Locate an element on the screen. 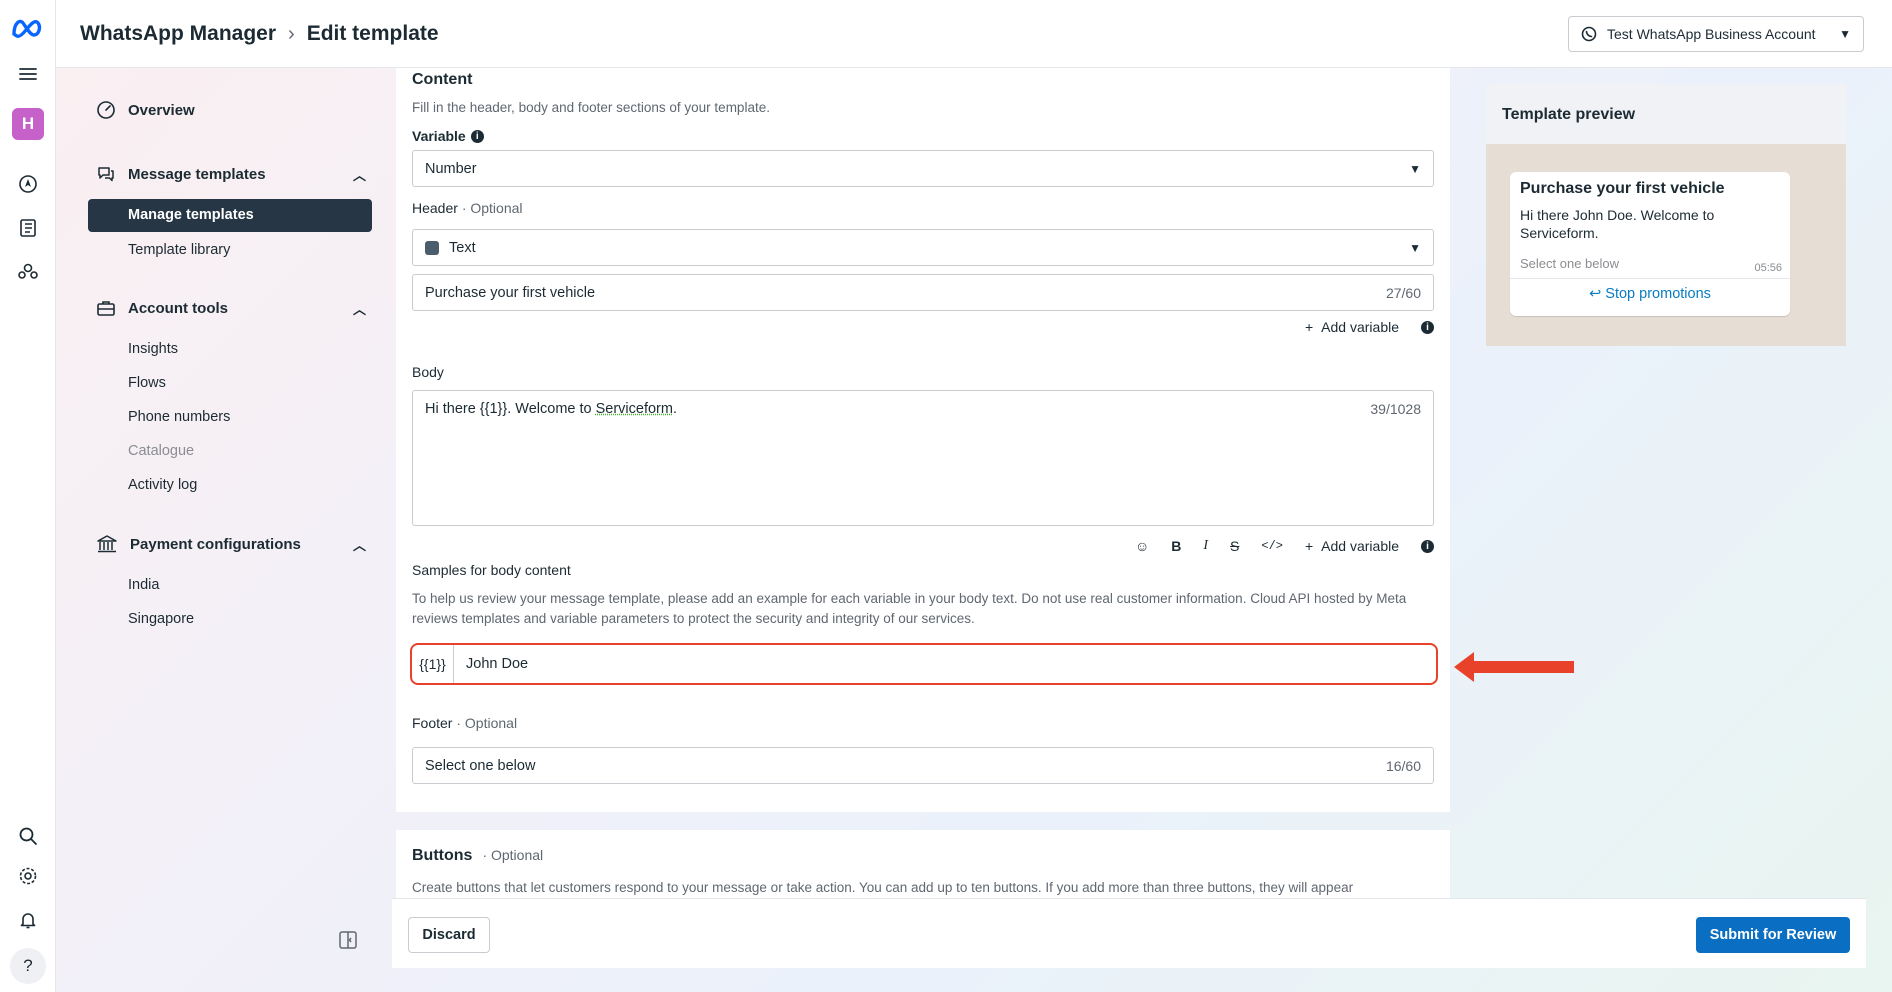  header-char-counter: 27/60 is located at coordinates (1403, 292).